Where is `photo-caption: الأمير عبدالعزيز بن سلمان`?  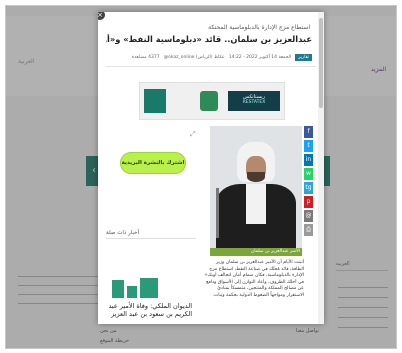 photo-caption: الأمير عبدالعزيز بن سلمان is located at coordinates (256, 252).